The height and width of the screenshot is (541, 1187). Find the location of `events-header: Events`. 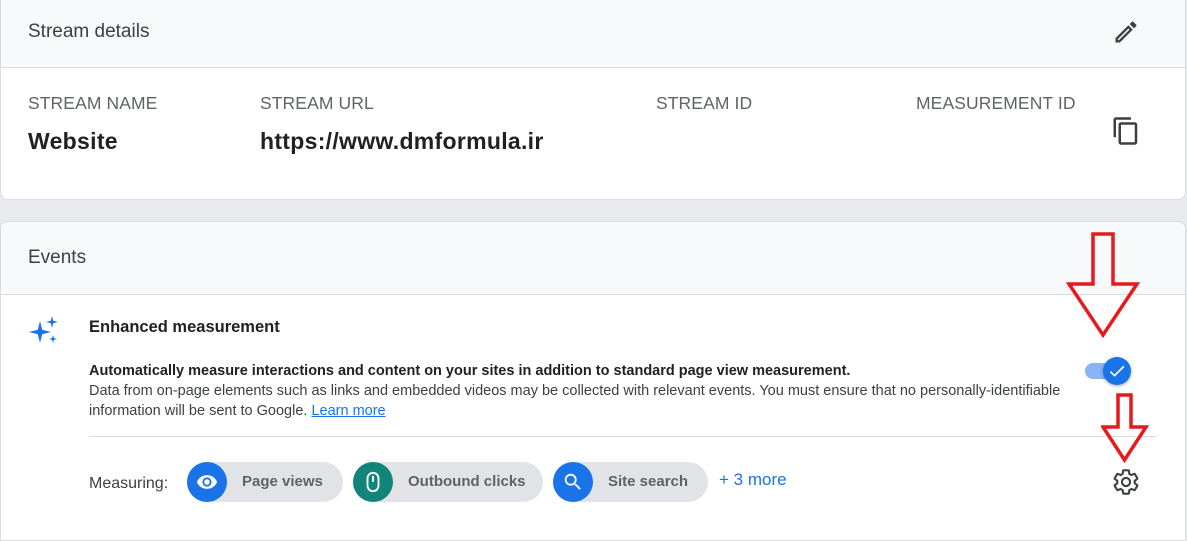

events-header: Events is located at coordinates (593, 258).